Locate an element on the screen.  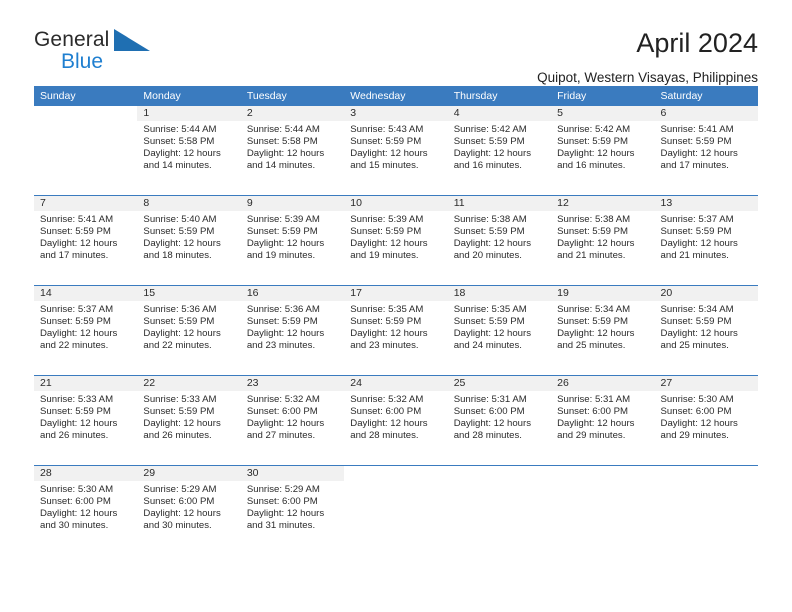
sunrise-time: Sunrise: 5:37 AM is located at coordinates (697, 219).